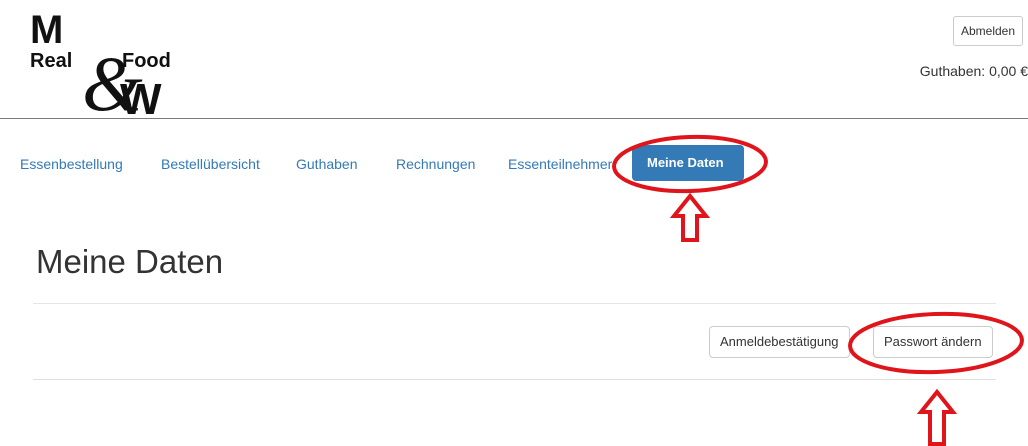 The image size is (1028, 446). What do you see at coordinates (130, 261) in the screenshot?
I see `page-title: Meine Daten` at bounding box center [130, 261].